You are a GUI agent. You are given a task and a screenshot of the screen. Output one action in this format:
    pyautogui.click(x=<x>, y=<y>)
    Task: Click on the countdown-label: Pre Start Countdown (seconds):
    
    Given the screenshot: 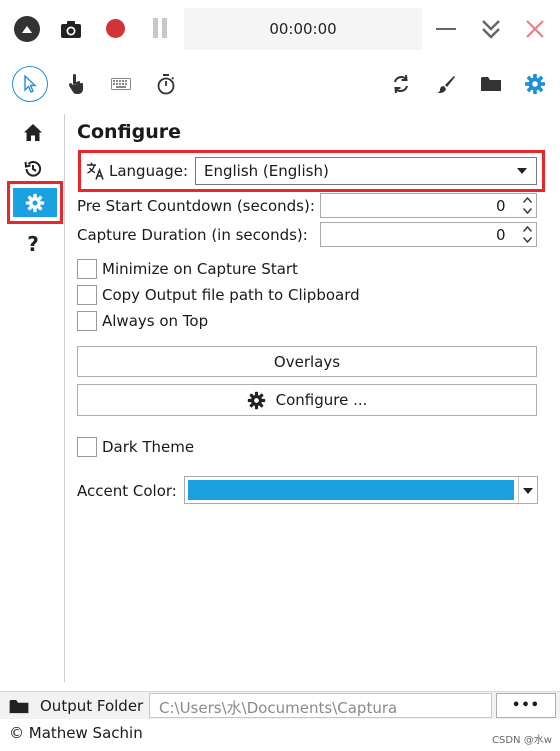 What is the action you would take?
    pyautogui.click(x=196, y=206)
    